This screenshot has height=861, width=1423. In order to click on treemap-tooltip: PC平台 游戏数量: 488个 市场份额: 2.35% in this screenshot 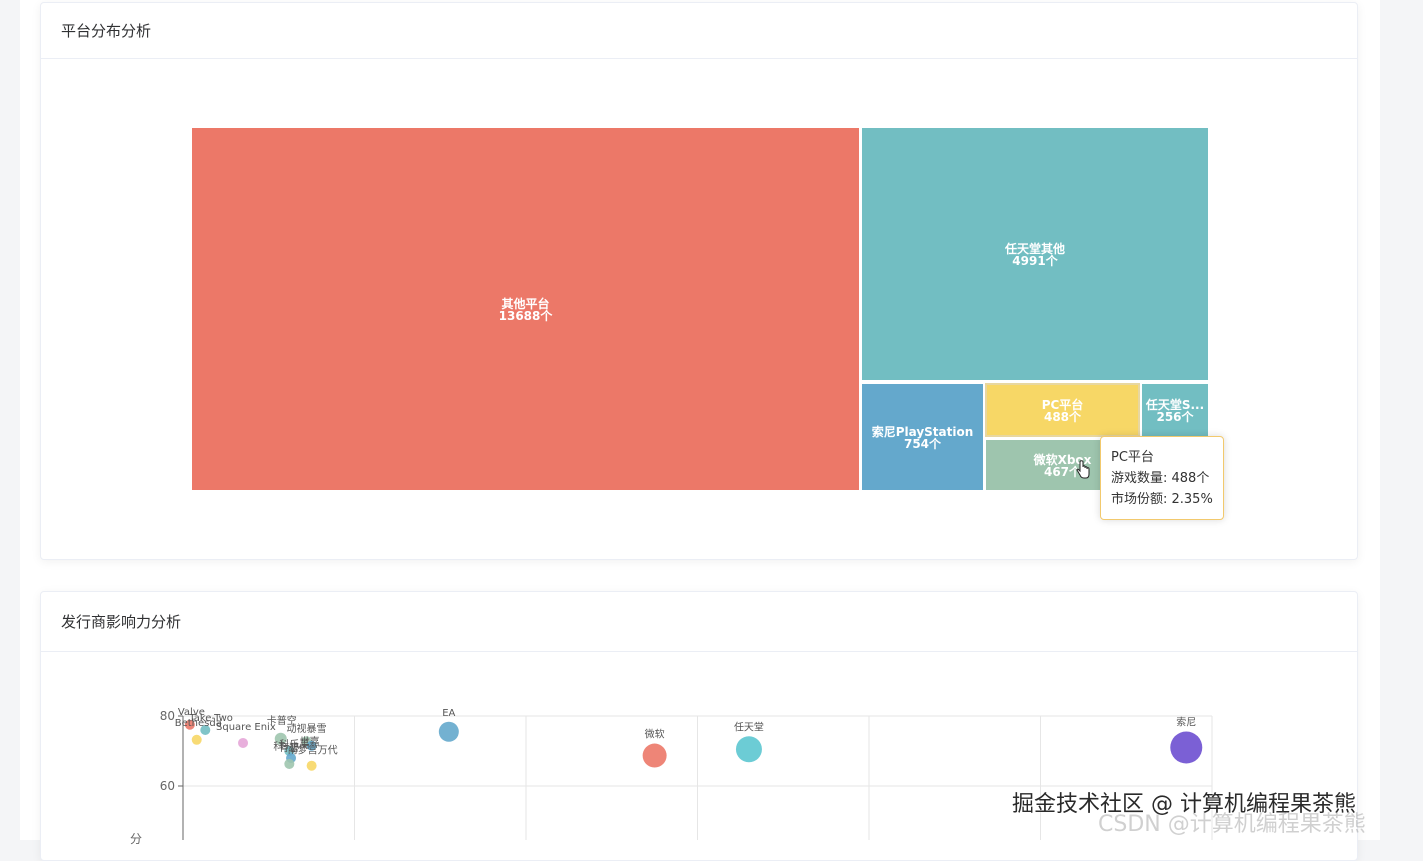, I will do `click(1162, 478)`.